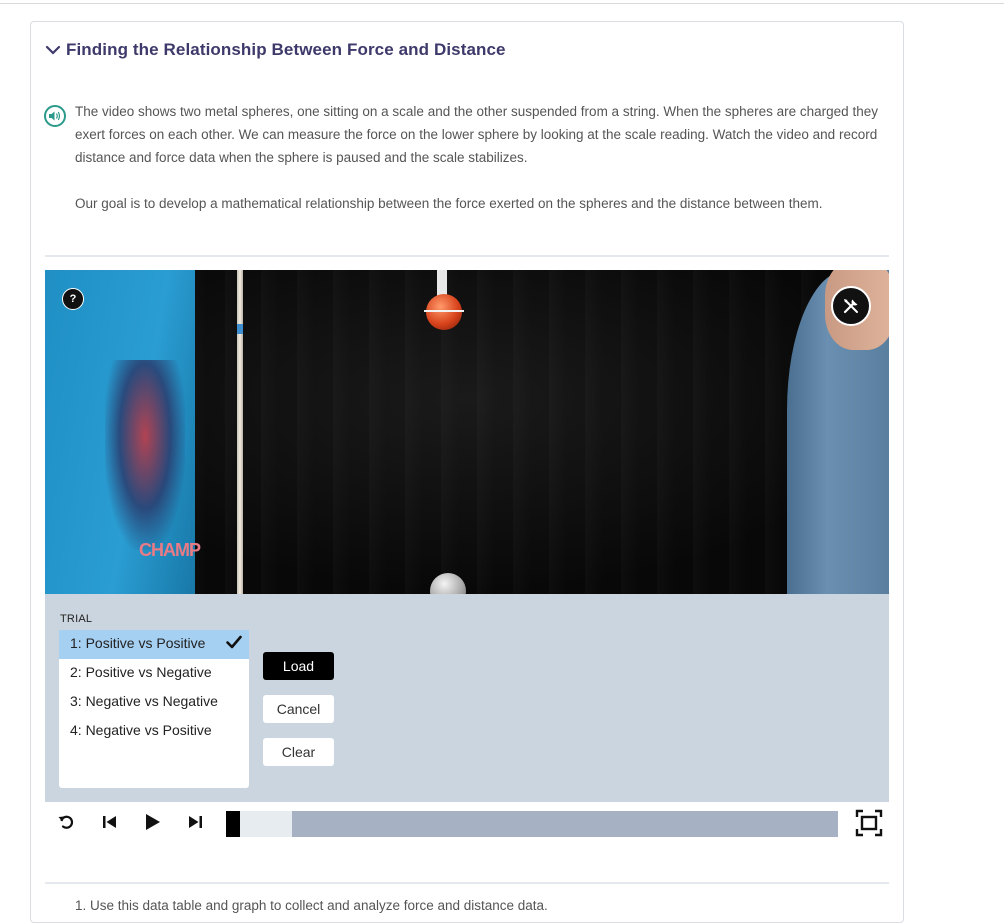 This screenshot has width=1004, height=923. I want to click on play-button, so click(152, 822).